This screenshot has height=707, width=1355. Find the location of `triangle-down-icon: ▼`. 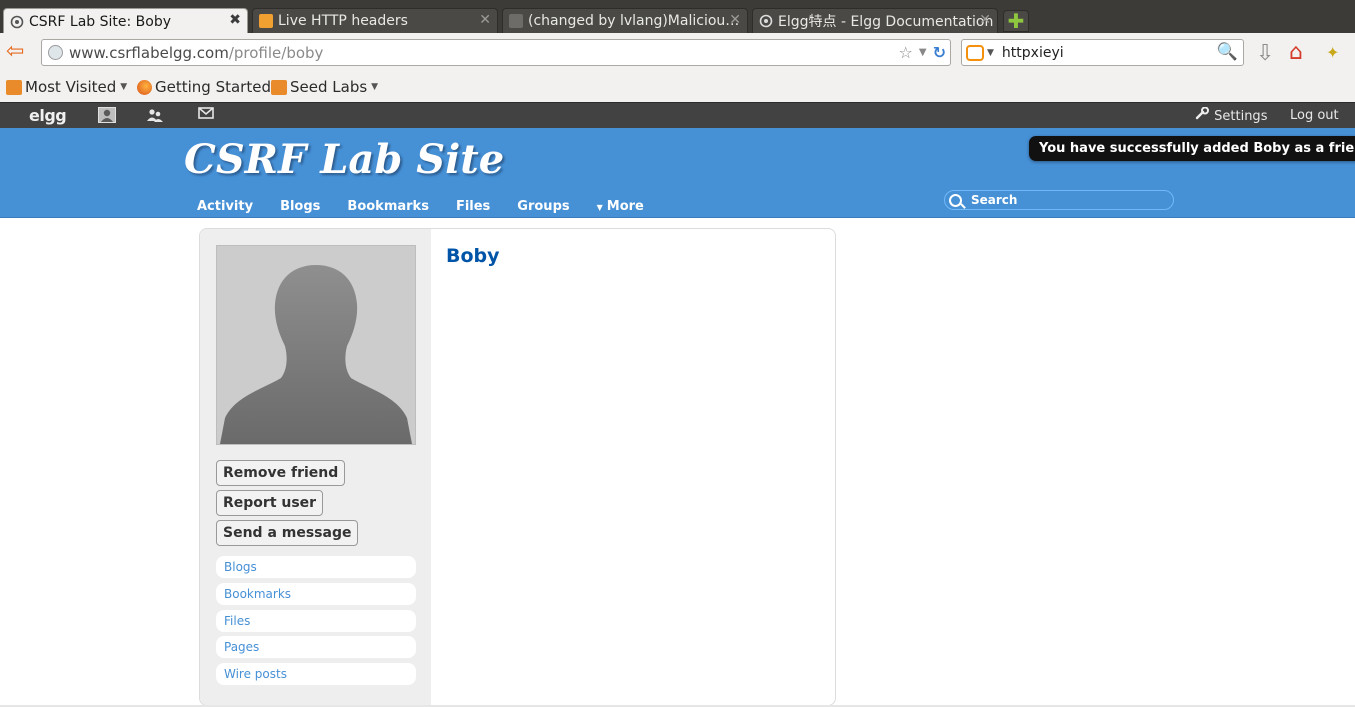

triangle-down-icon: ▼ is located at coordinates (599, 207).